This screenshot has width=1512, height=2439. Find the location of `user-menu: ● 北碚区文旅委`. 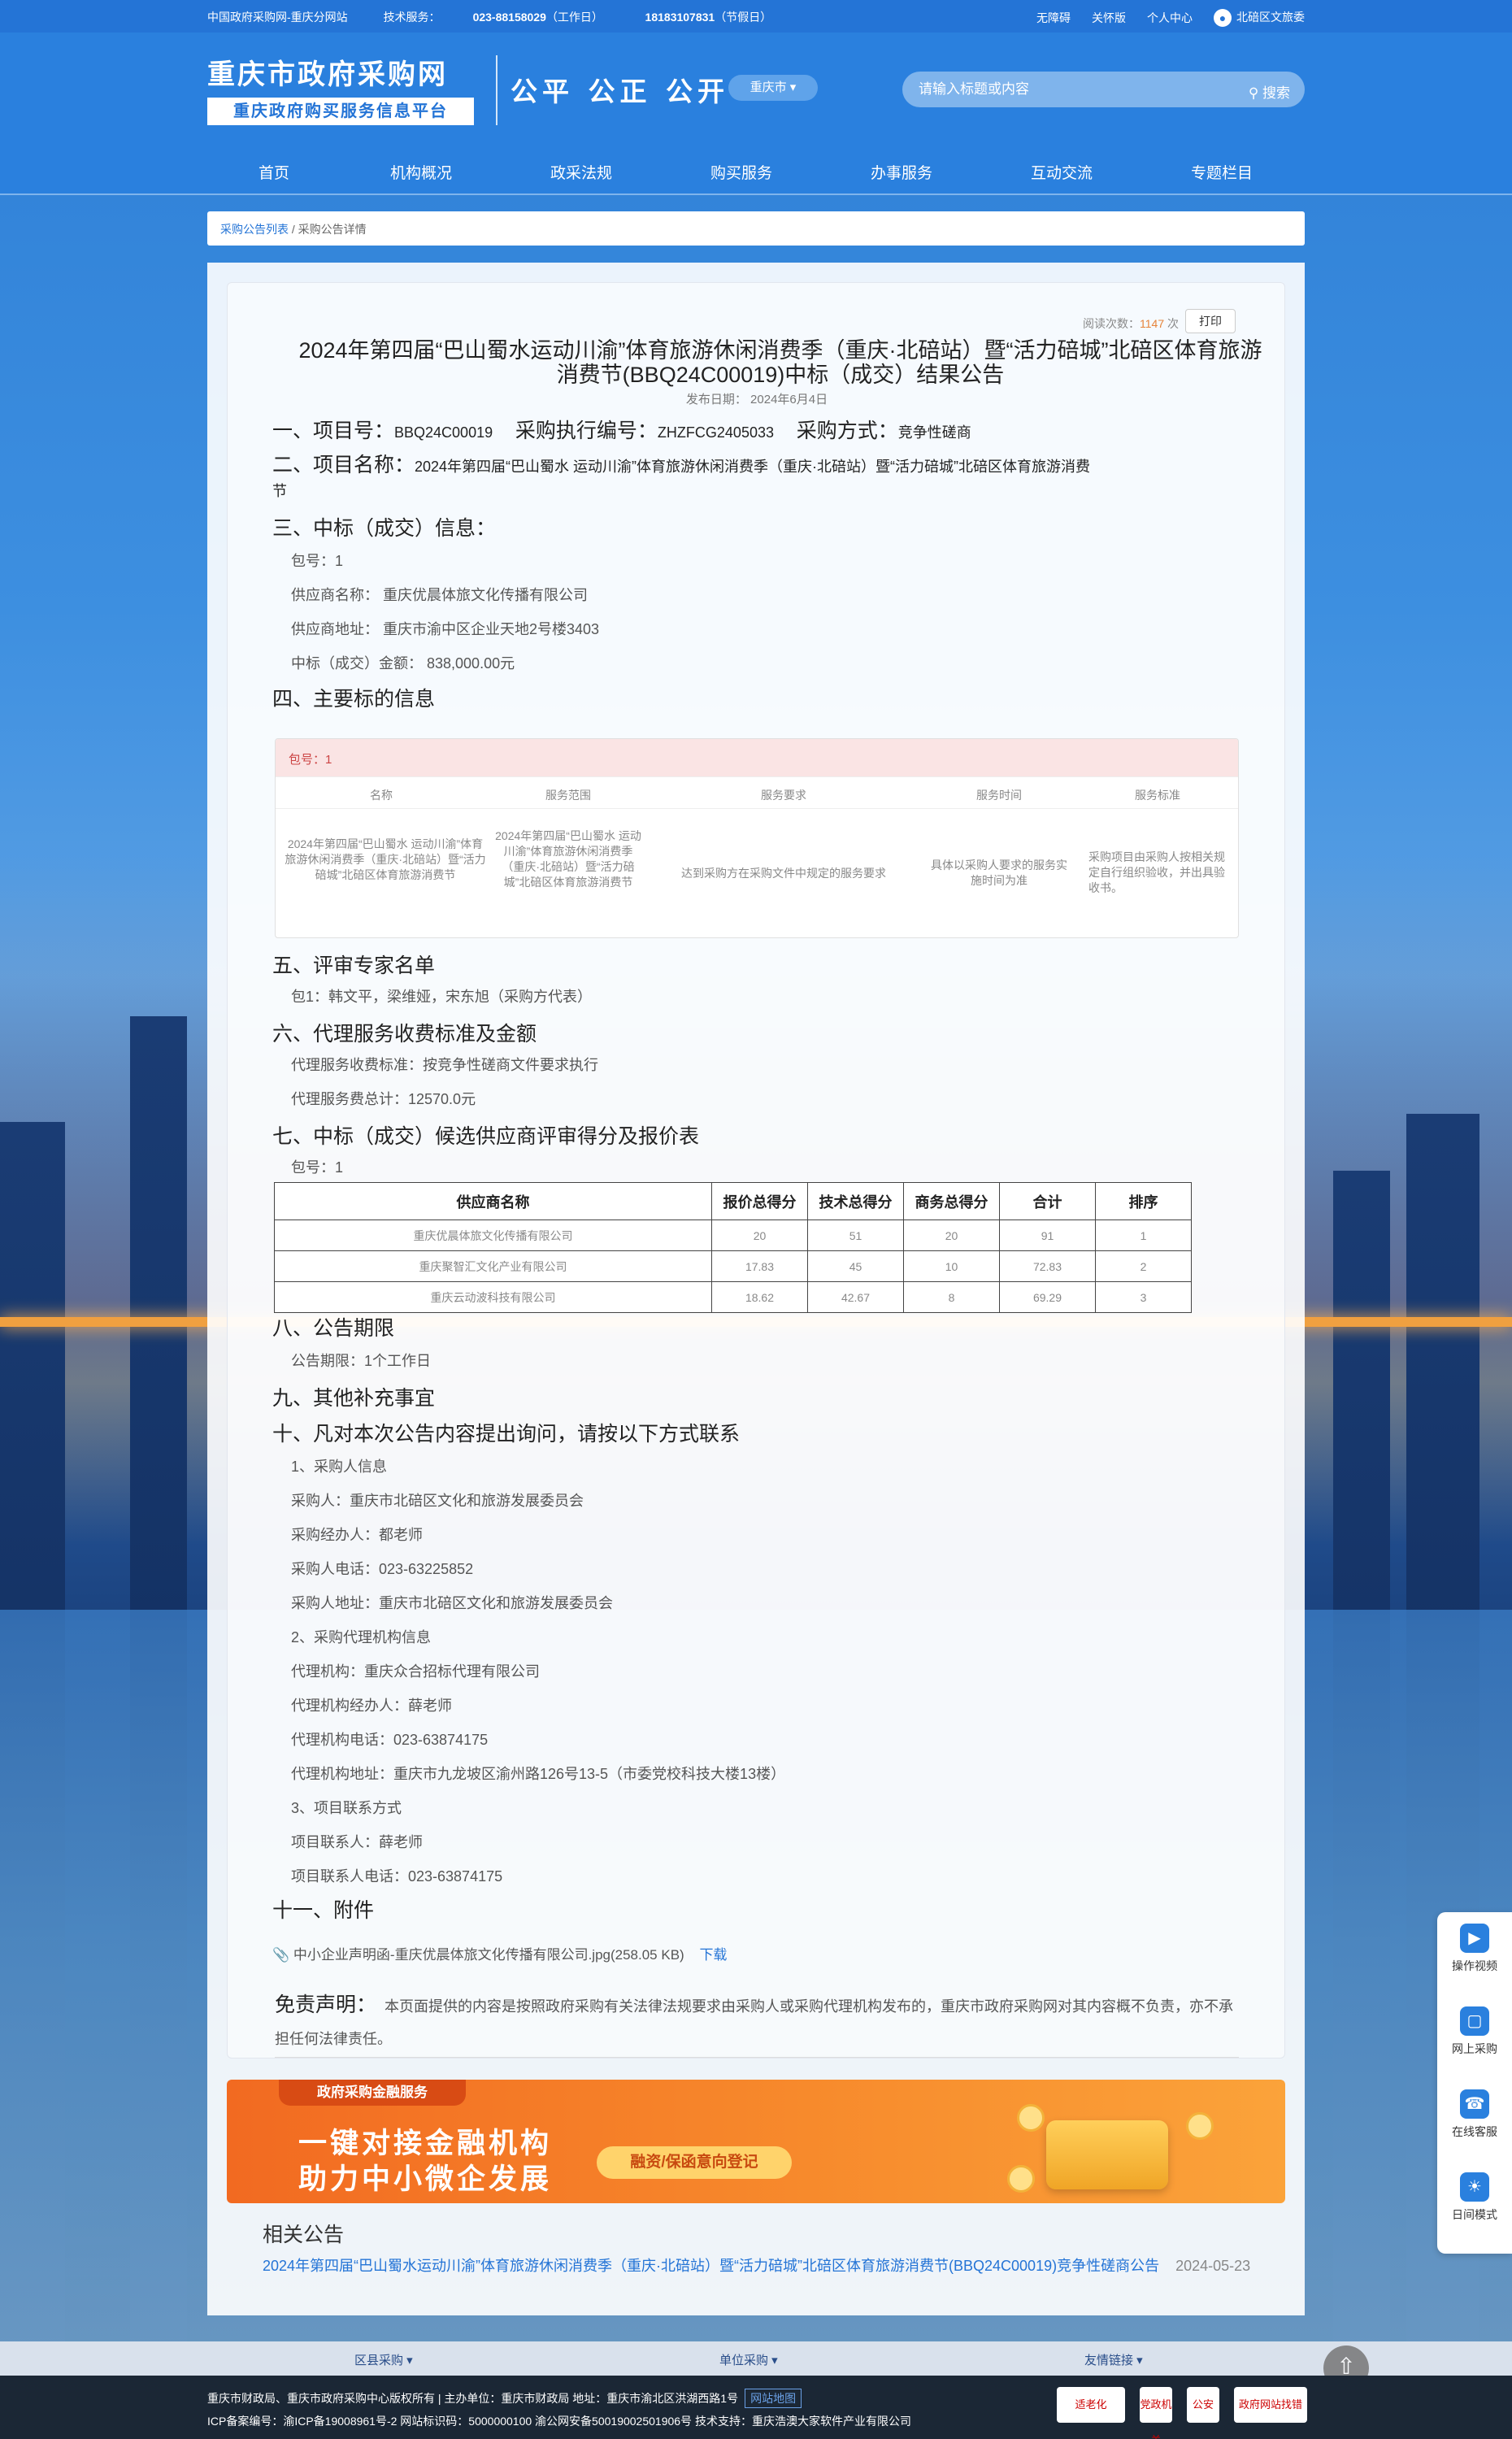

user-menu: ● 北碚区文旅委 is located at coordinates (1259, 18).